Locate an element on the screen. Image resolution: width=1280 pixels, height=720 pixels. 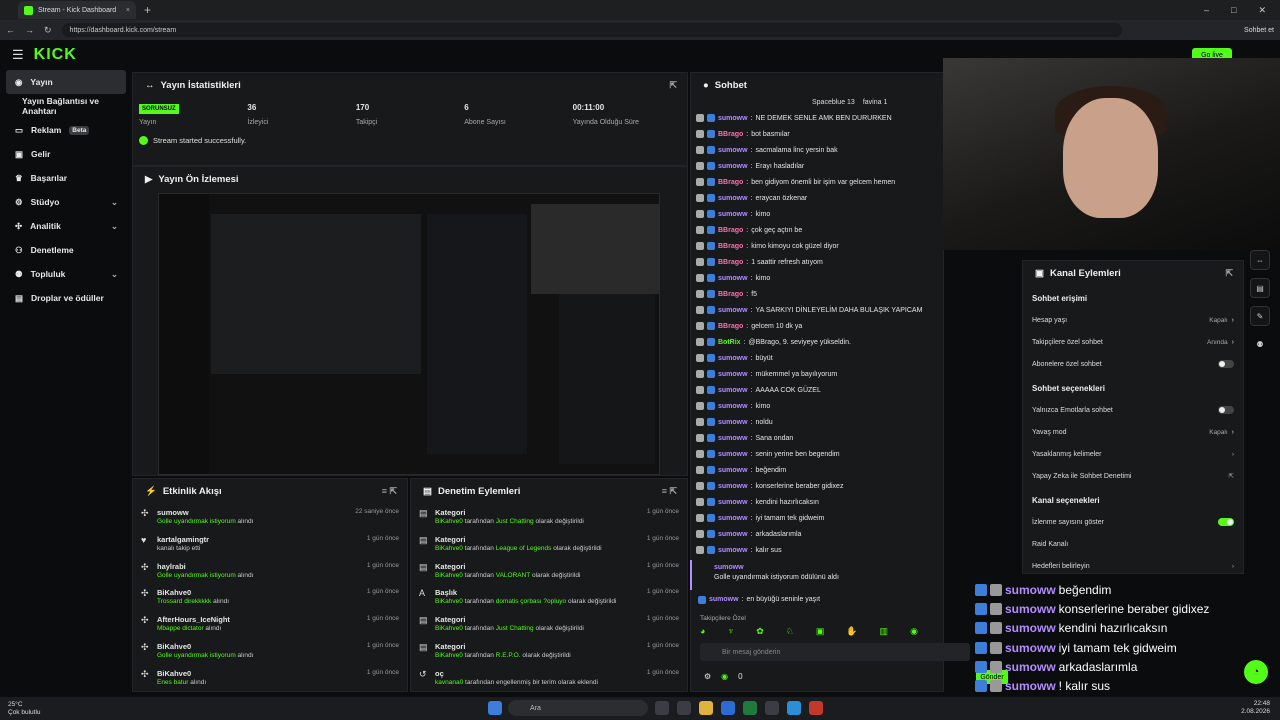
document-icon: ▤ is located at coordinates (1260, 288).